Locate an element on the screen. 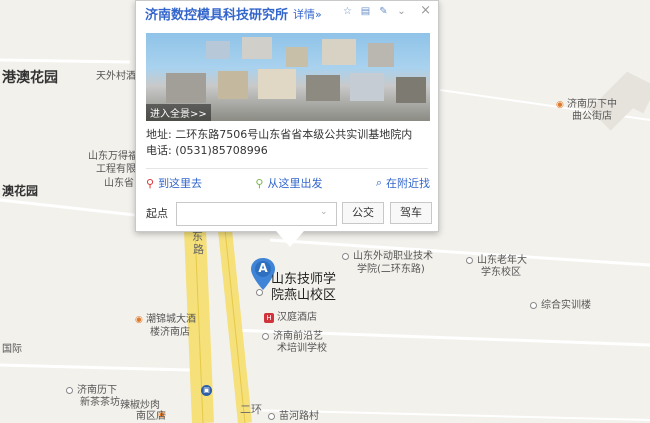 The width and height of the screenshot is (650, 423). panorama-photo: 进入全景>> is located at coordinates (288, 77).